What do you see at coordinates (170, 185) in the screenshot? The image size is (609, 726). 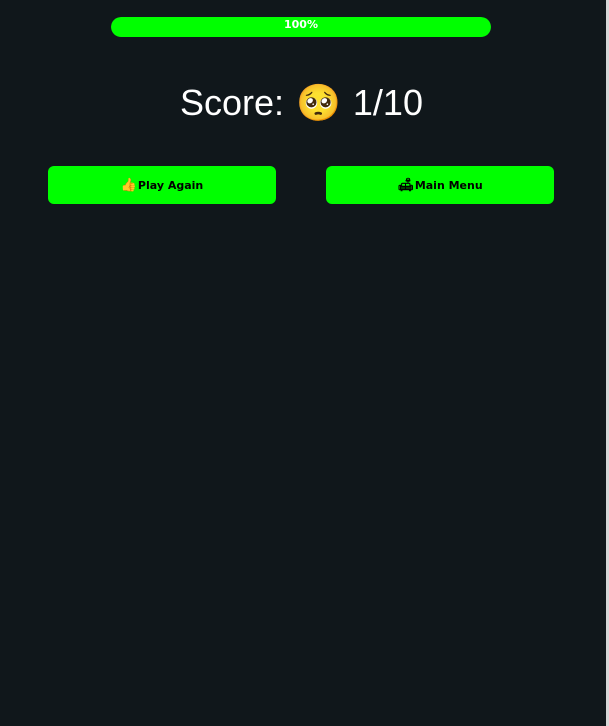 I see `play-again-label: Play Again` at bounding box center [170, 185].